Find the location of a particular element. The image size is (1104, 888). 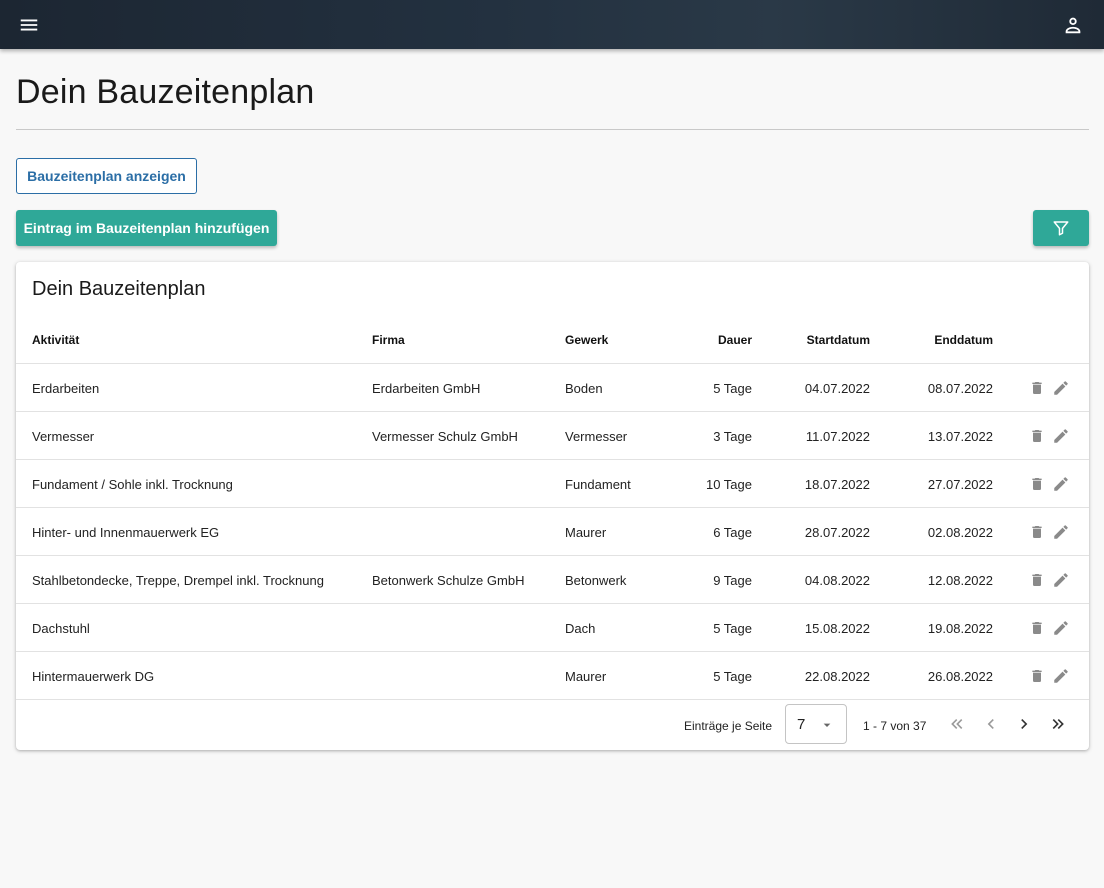

cell-firma: Vermesser Schulz GmbH is located at coordinates (445, 436).